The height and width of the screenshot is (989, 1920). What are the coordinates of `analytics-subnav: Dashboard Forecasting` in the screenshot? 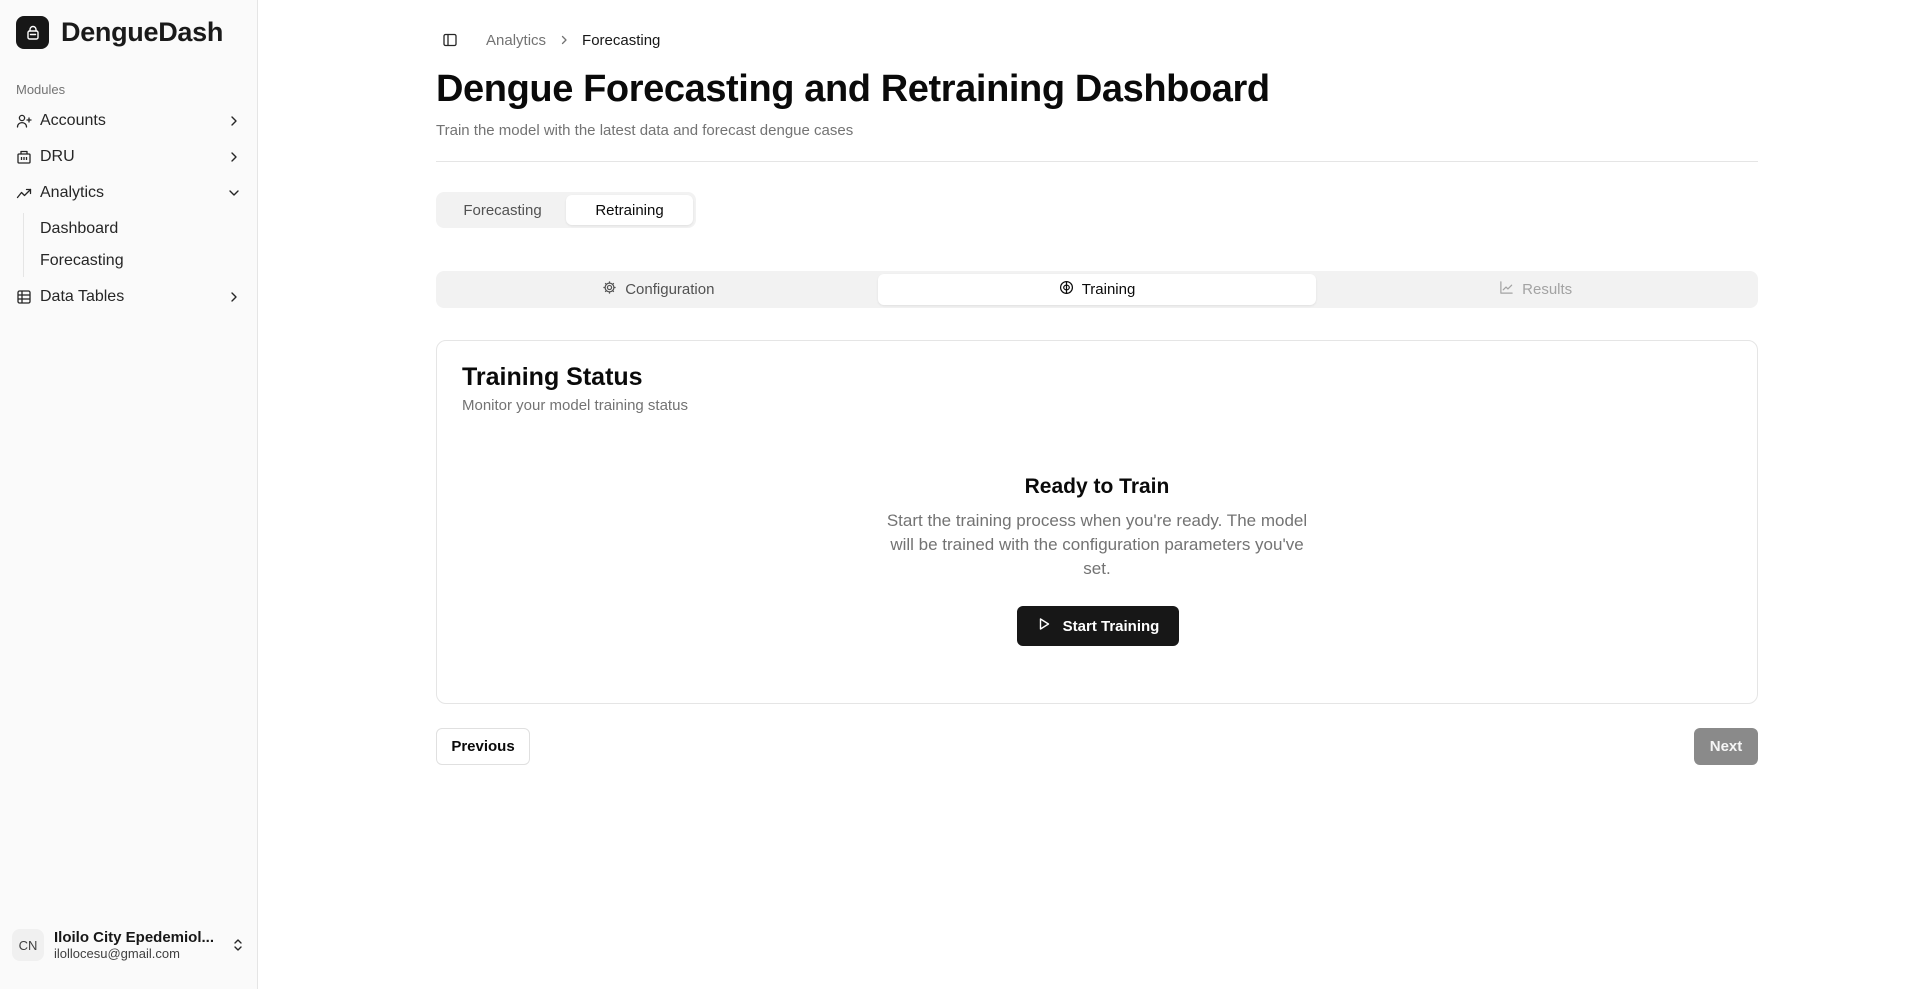 It's located at (136, 245).